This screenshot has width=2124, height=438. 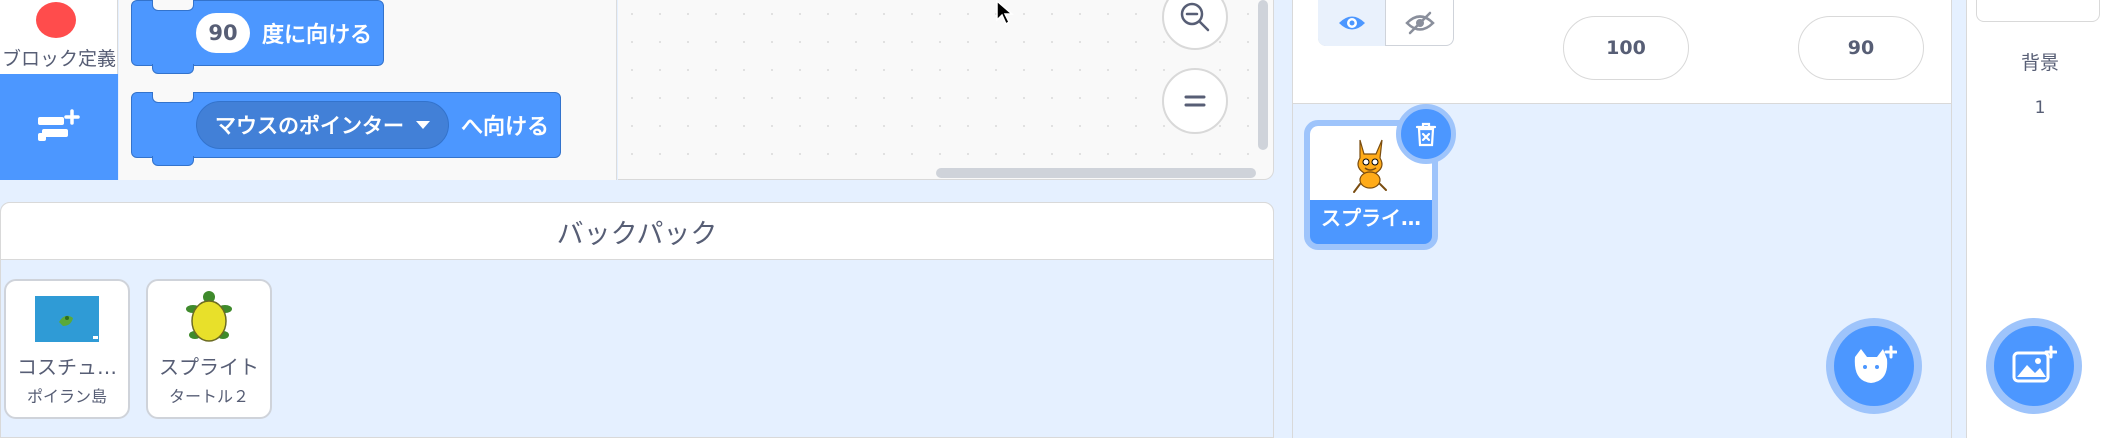 I want to click on trash-icon, so click(x=1426, y=134).